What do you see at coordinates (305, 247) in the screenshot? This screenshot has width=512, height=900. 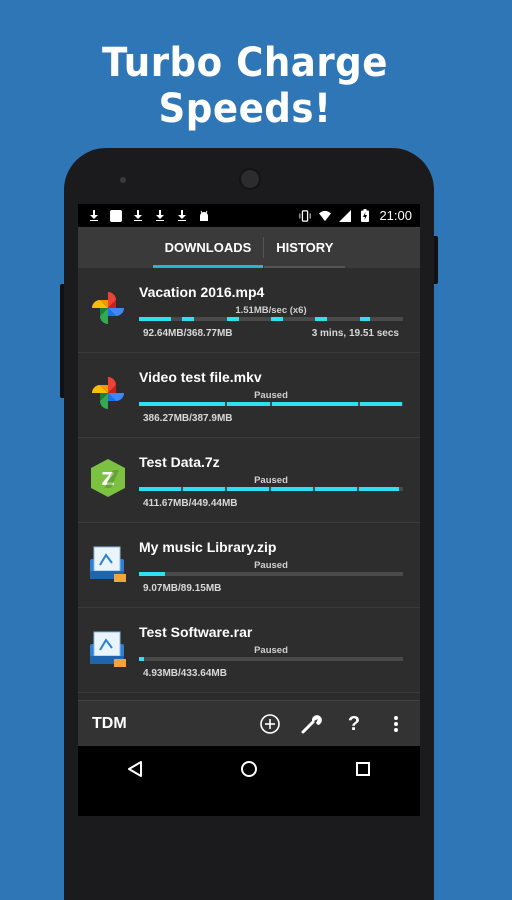 I see `tab-history: HISTORY` at bounding box center [305, 247].